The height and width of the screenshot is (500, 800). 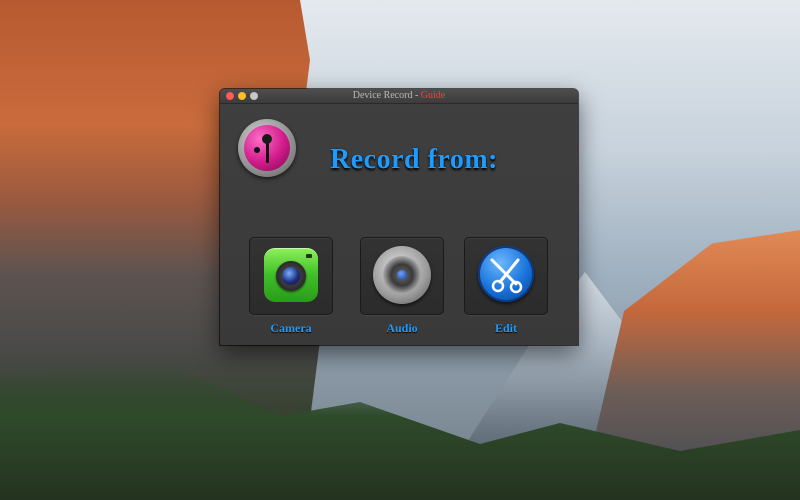 What do you see at coordinates (414, 159) in the screenshot?
I see `record-from-heading: Record from:` at bounding box center [414, 159].